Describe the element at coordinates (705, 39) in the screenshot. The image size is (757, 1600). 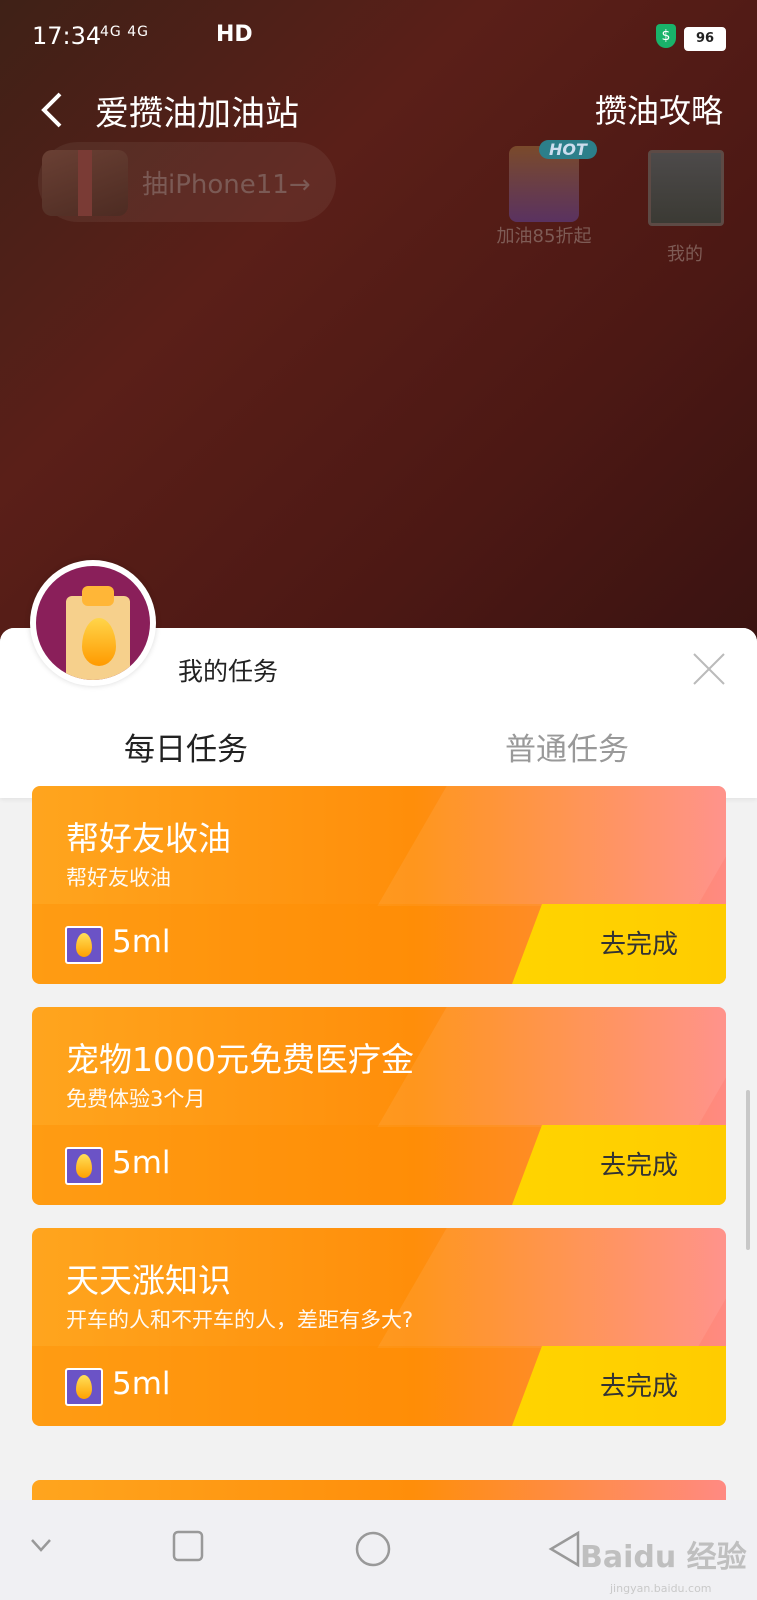
I see `battery-indicator: 96` at that location.